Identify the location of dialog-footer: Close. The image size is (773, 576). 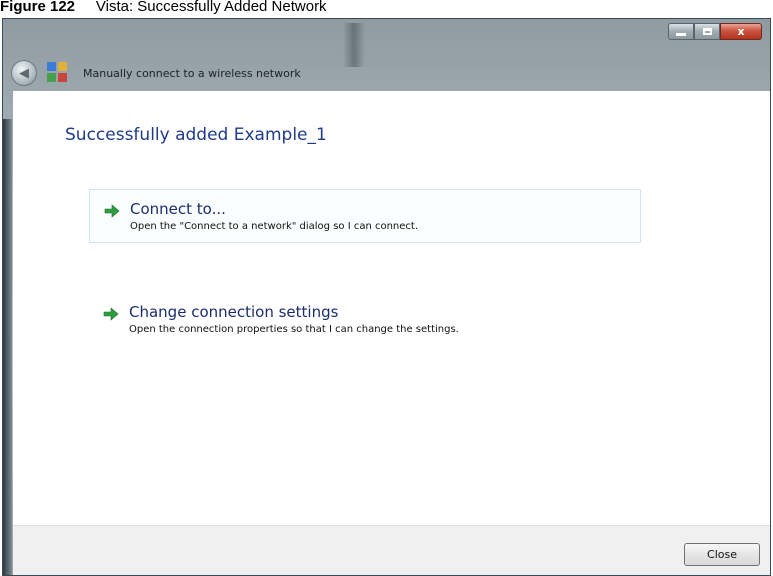
(391, 550).